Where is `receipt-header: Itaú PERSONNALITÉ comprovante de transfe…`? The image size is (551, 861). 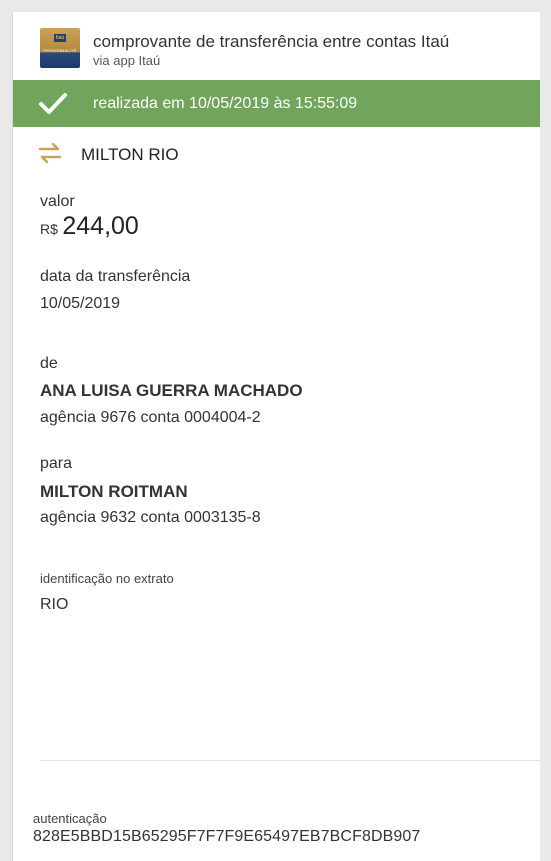 receipt-header: Itaú PERSONNALITÉ comprovante de transfe… is located at coordinates (276, 45).